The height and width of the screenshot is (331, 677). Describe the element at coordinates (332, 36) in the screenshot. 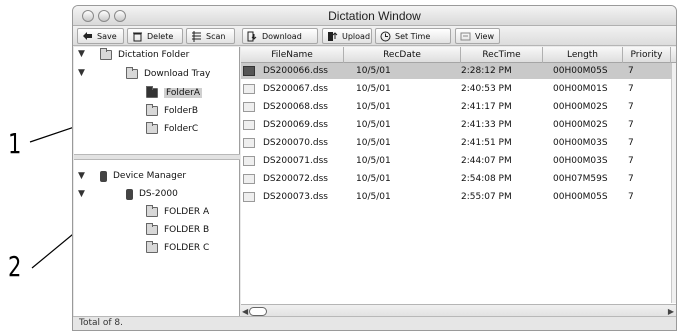

I see `upload-icon` at that location.